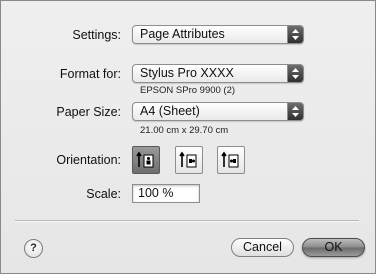  Describe the element at coordinates (88, 160) in the screenshot. I see `orientation-label: Orientation:` at that location.